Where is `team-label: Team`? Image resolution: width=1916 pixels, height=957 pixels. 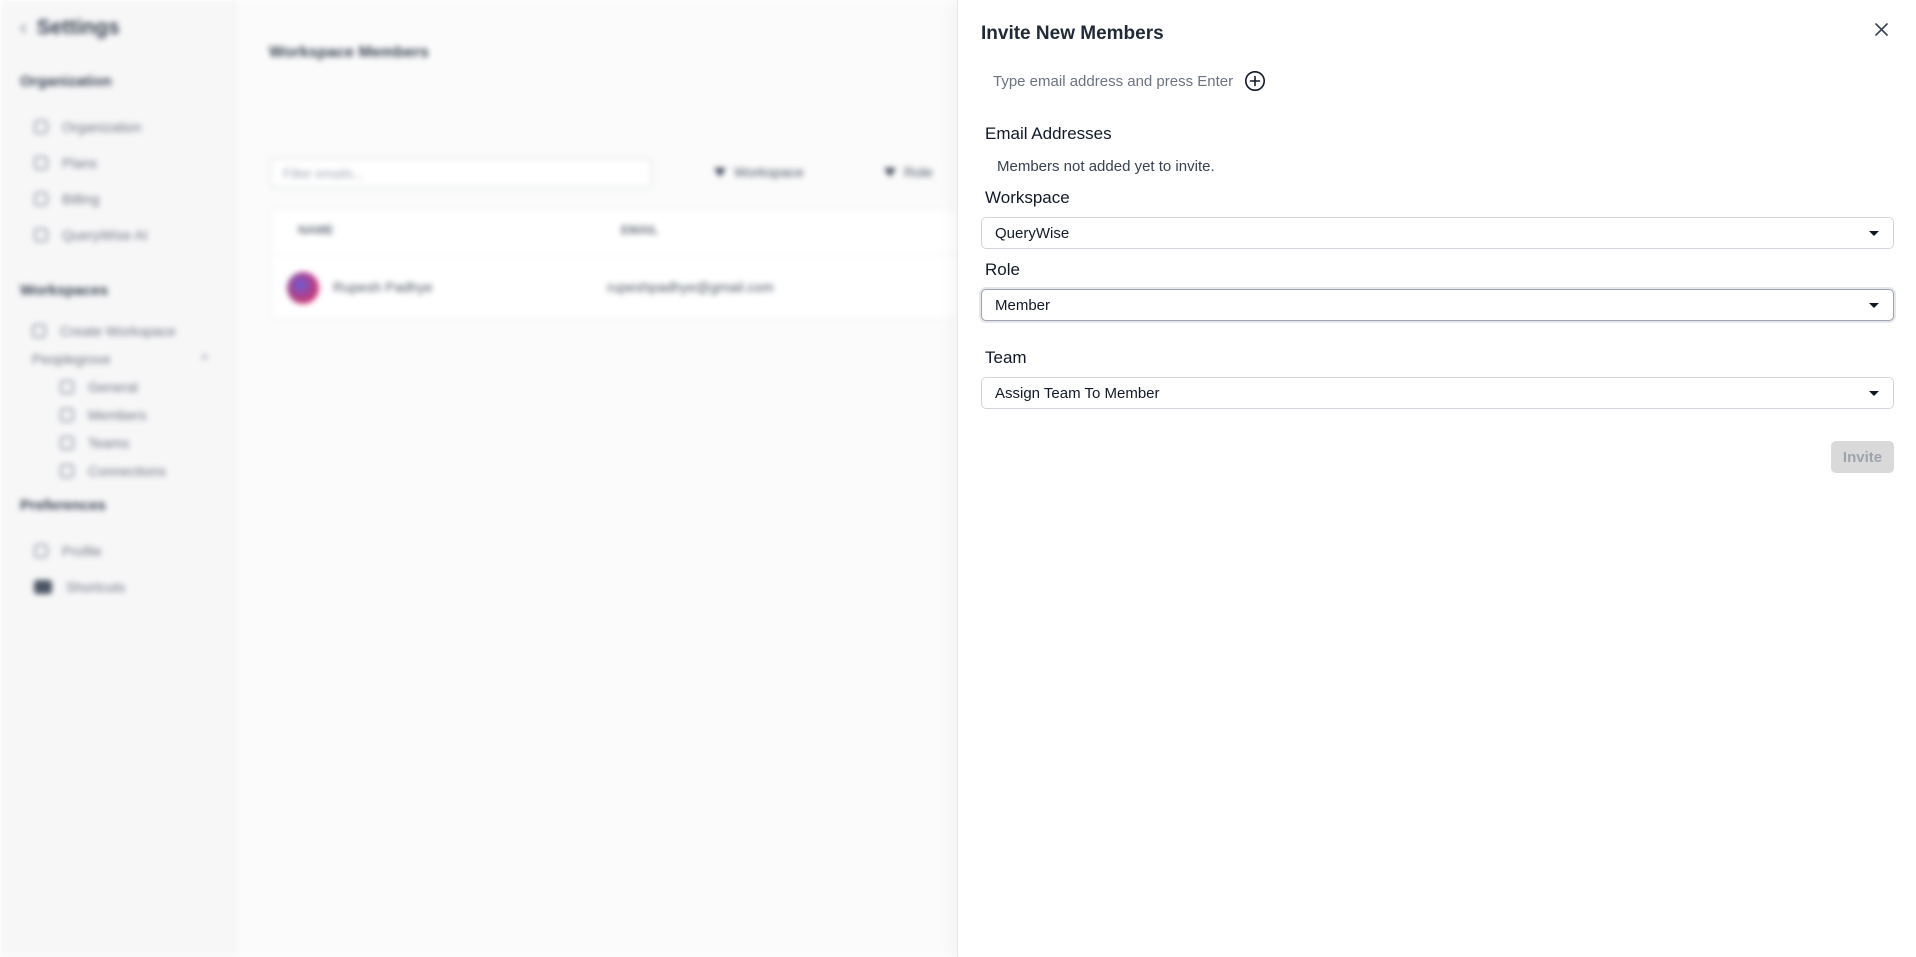 team-label: Team is located at coordinates (1006, 357).